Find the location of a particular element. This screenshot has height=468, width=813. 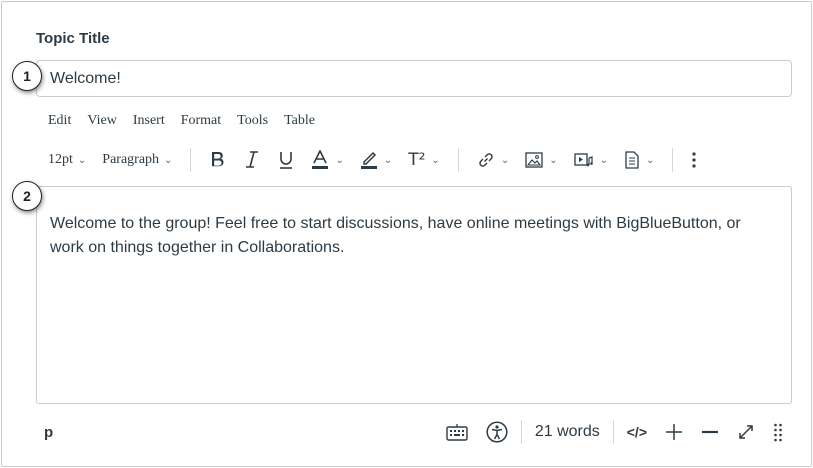

callout-marker-1: 1 is located at coordinates (27, 76).